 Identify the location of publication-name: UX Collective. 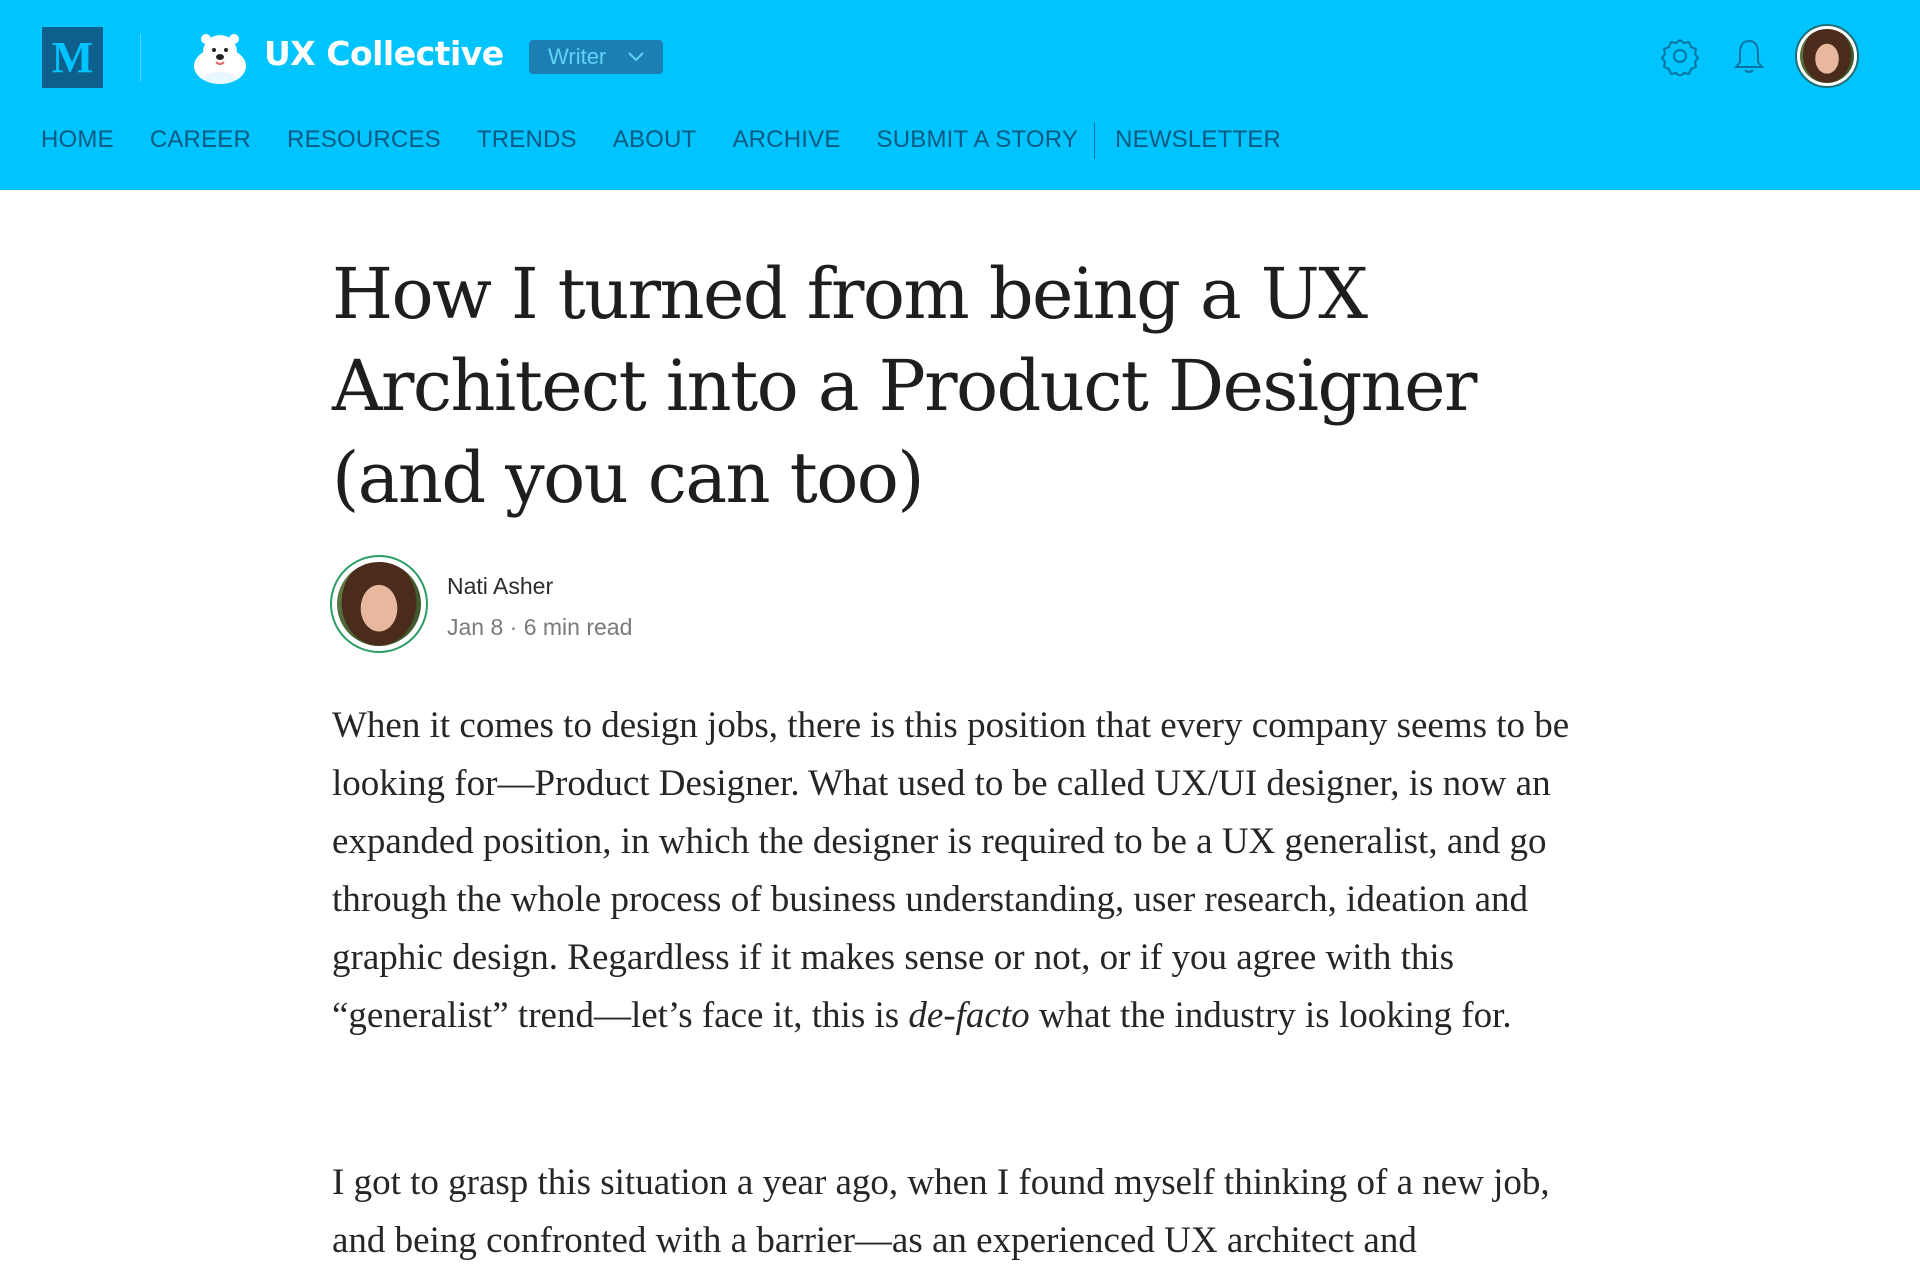
(384, 53).